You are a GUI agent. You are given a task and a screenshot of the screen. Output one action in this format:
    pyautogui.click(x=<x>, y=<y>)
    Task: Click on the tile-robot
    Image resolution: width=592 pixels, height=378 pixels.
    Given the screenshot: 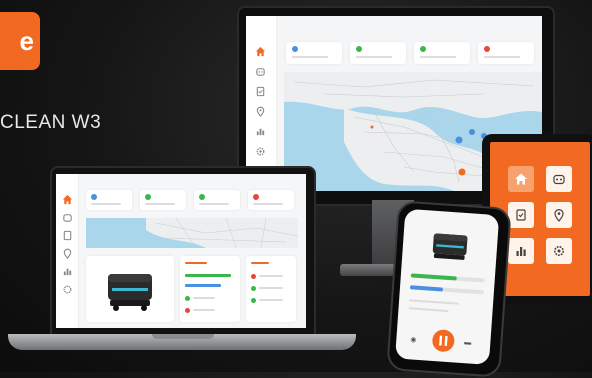 What is the action you would take?
    pyautogui.click(x=559, y=179)
    